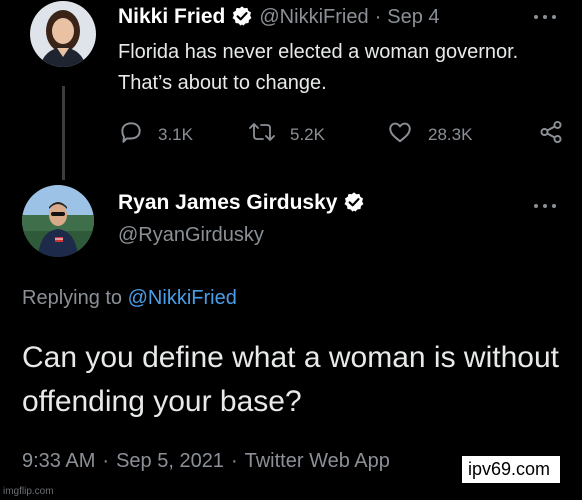 Image resolution: width=582 pixels, height=500 pixels. Describe the element at coordinates (317, 461) in the screenshot. I see `tweet2-source: Twitter Web App` at that location.